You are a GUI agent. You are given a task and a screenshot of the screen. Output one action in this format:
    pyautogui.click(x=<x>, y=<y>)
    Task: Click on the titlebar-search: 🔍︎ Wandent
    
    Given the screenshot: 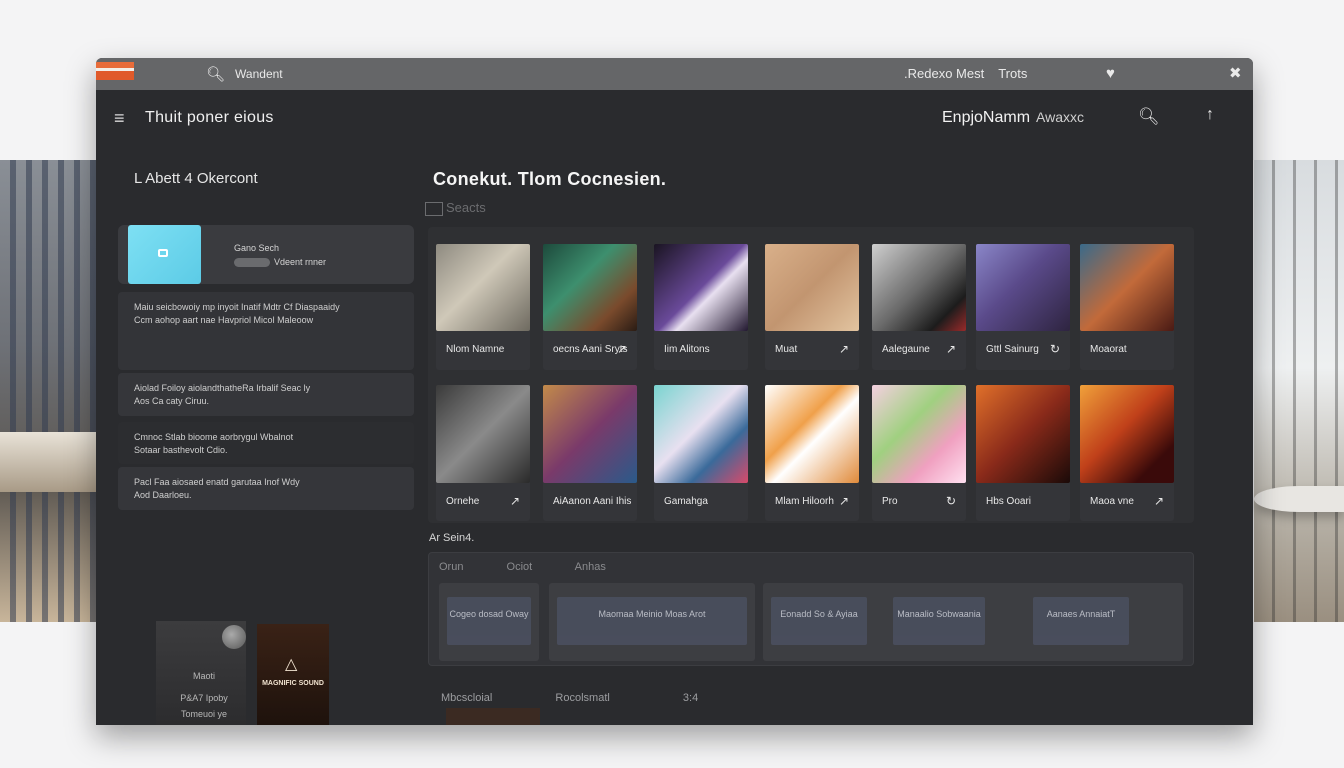 What is the action you would take?
    pyautogui.click(x=244, y=74)
    